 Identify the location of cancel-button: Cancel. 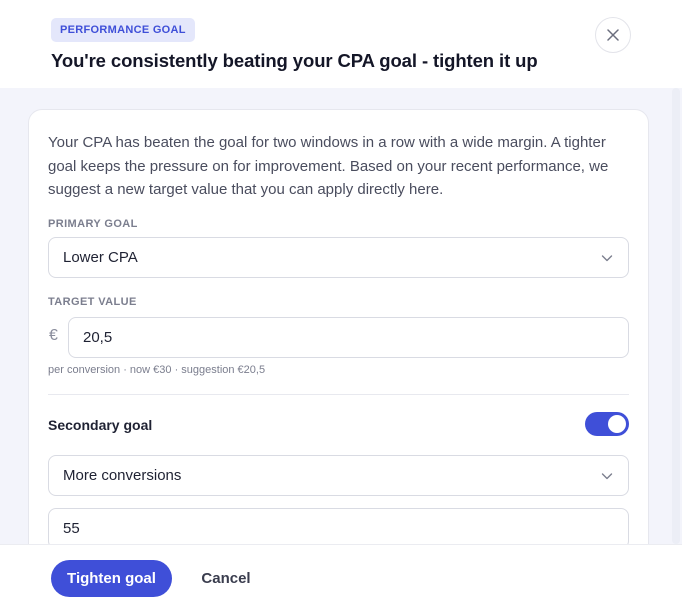
(226, 578).